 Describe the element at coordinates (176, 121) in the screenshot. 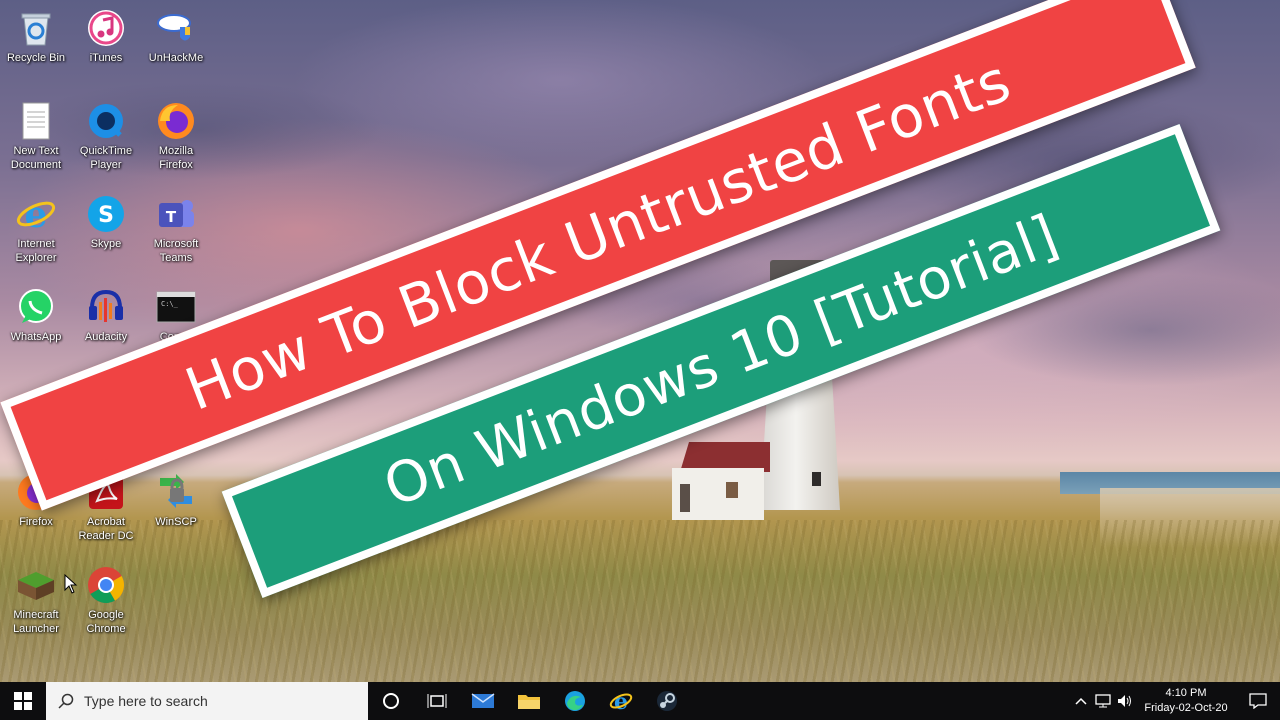

I see `firefox-icon` at that location.